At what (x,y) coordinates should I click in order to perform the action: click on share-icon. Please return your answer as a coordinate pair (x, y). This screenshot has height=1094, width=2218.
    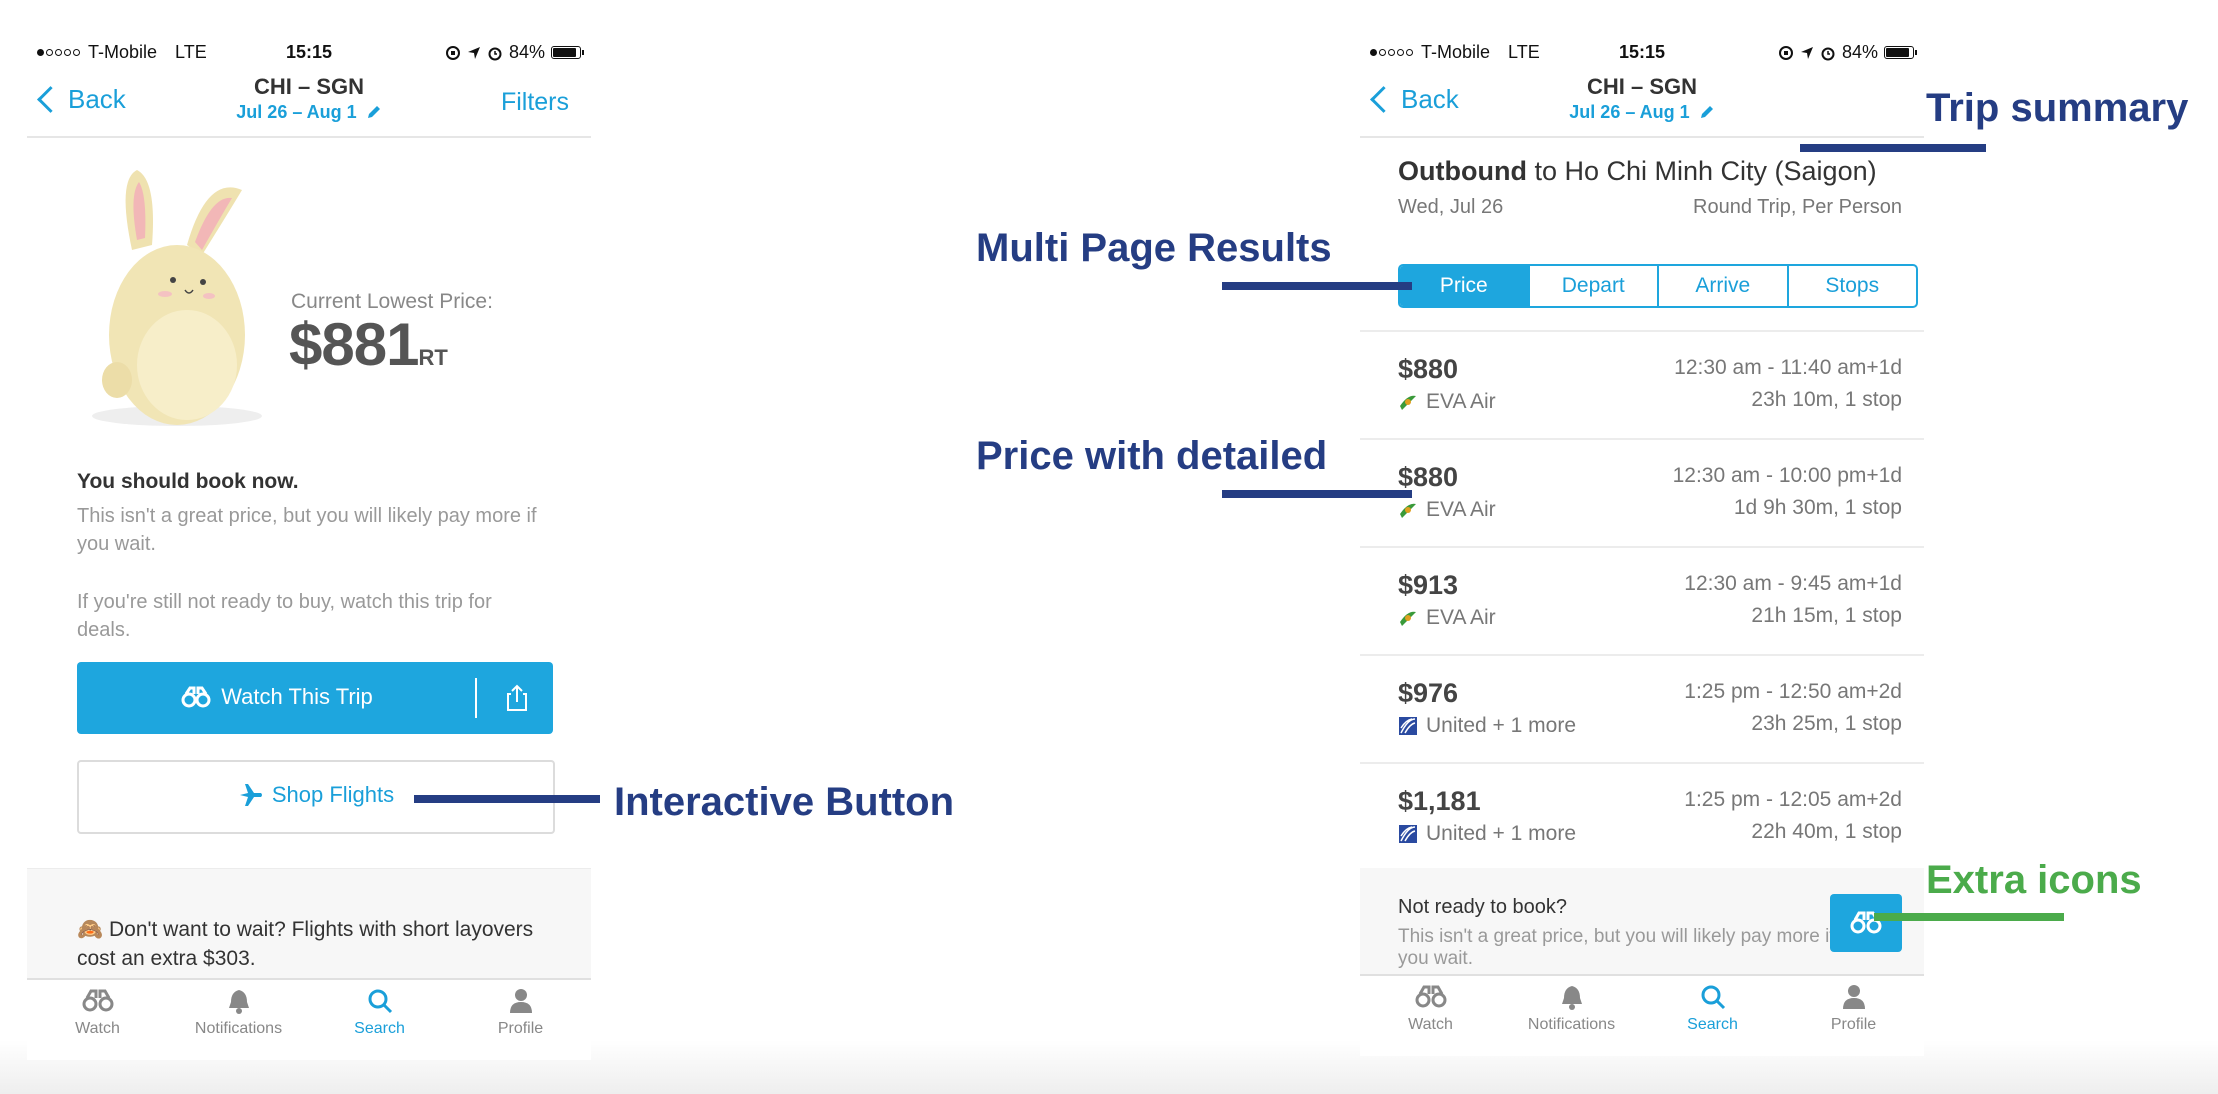
    Looking at the image, I should click on (517, 698).